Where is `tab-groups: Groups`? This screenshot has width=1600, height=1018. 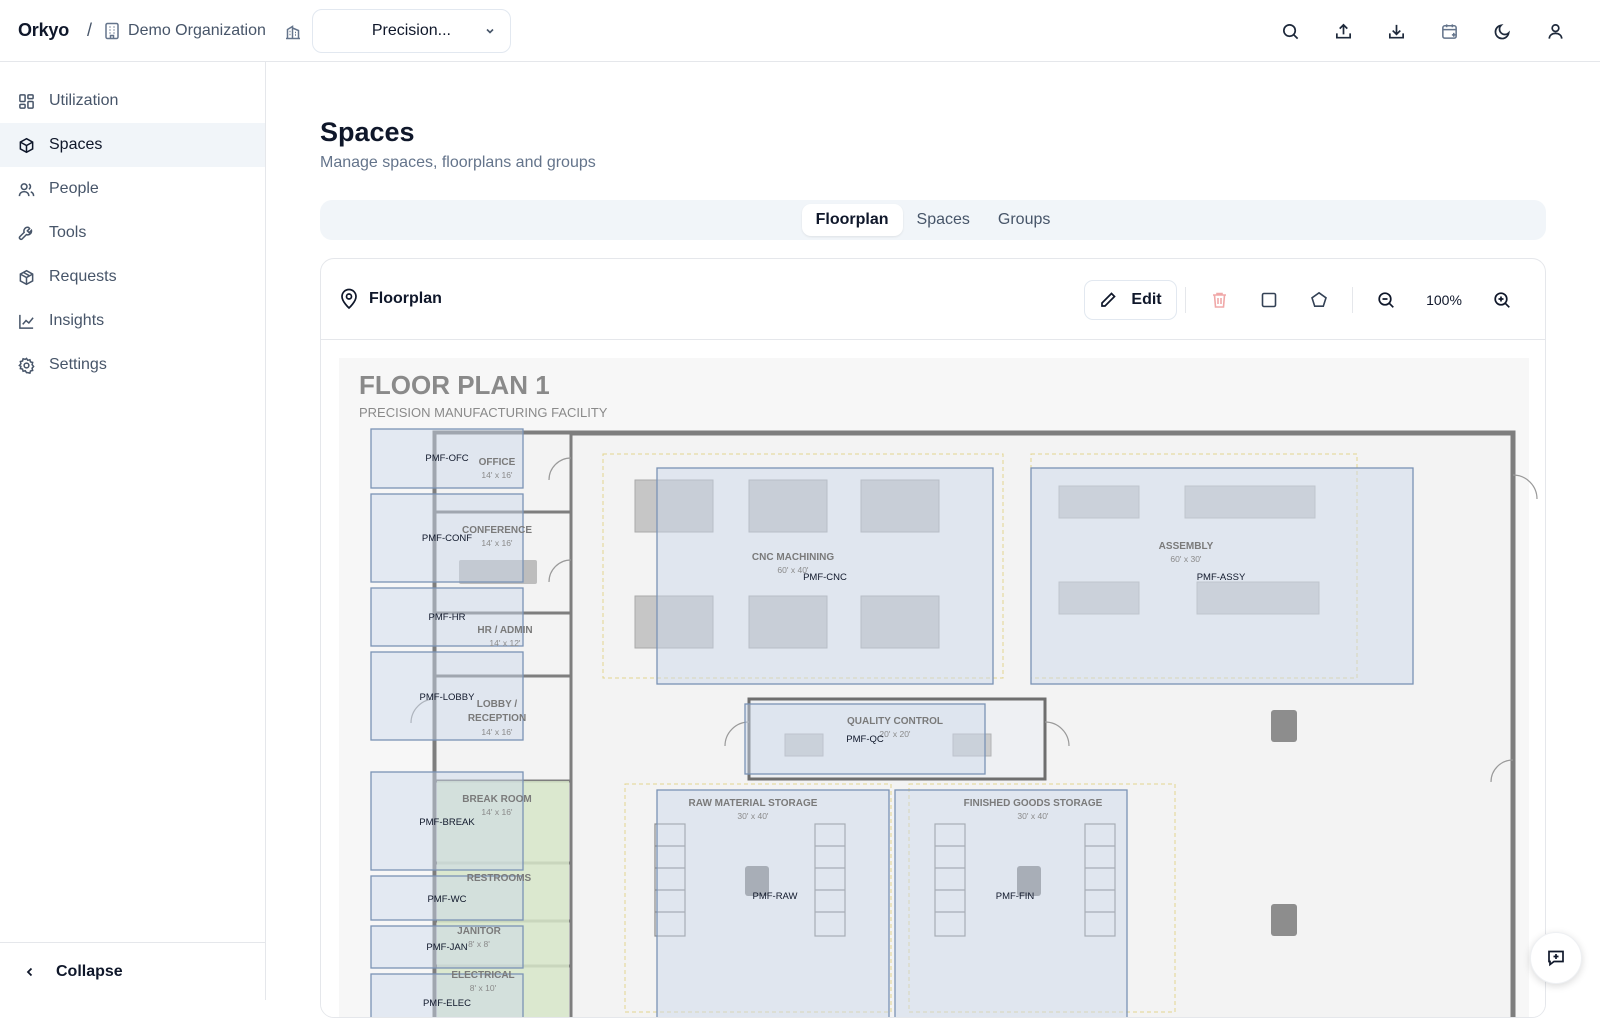
tab-groups: Groups is located at coordinates (1024, 220).